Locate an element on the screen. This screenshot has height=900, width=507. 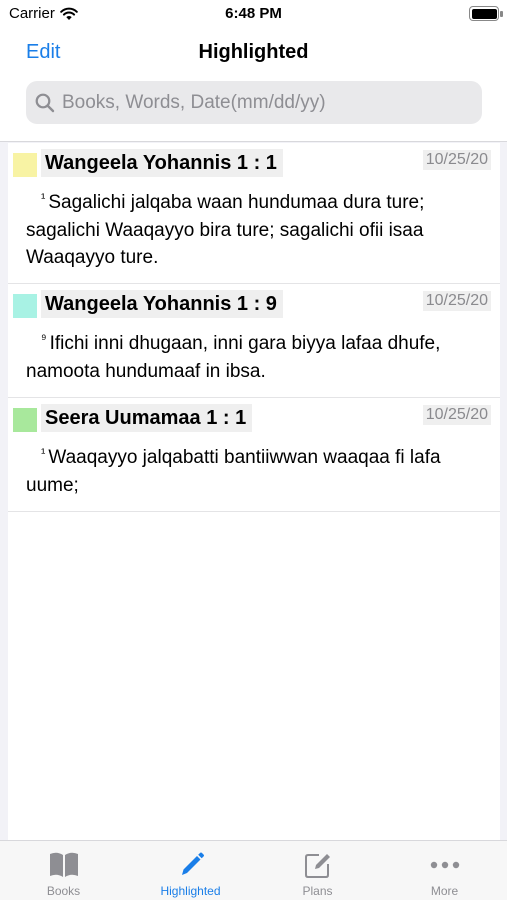
battery-icon is located at coordinates (484, 13).